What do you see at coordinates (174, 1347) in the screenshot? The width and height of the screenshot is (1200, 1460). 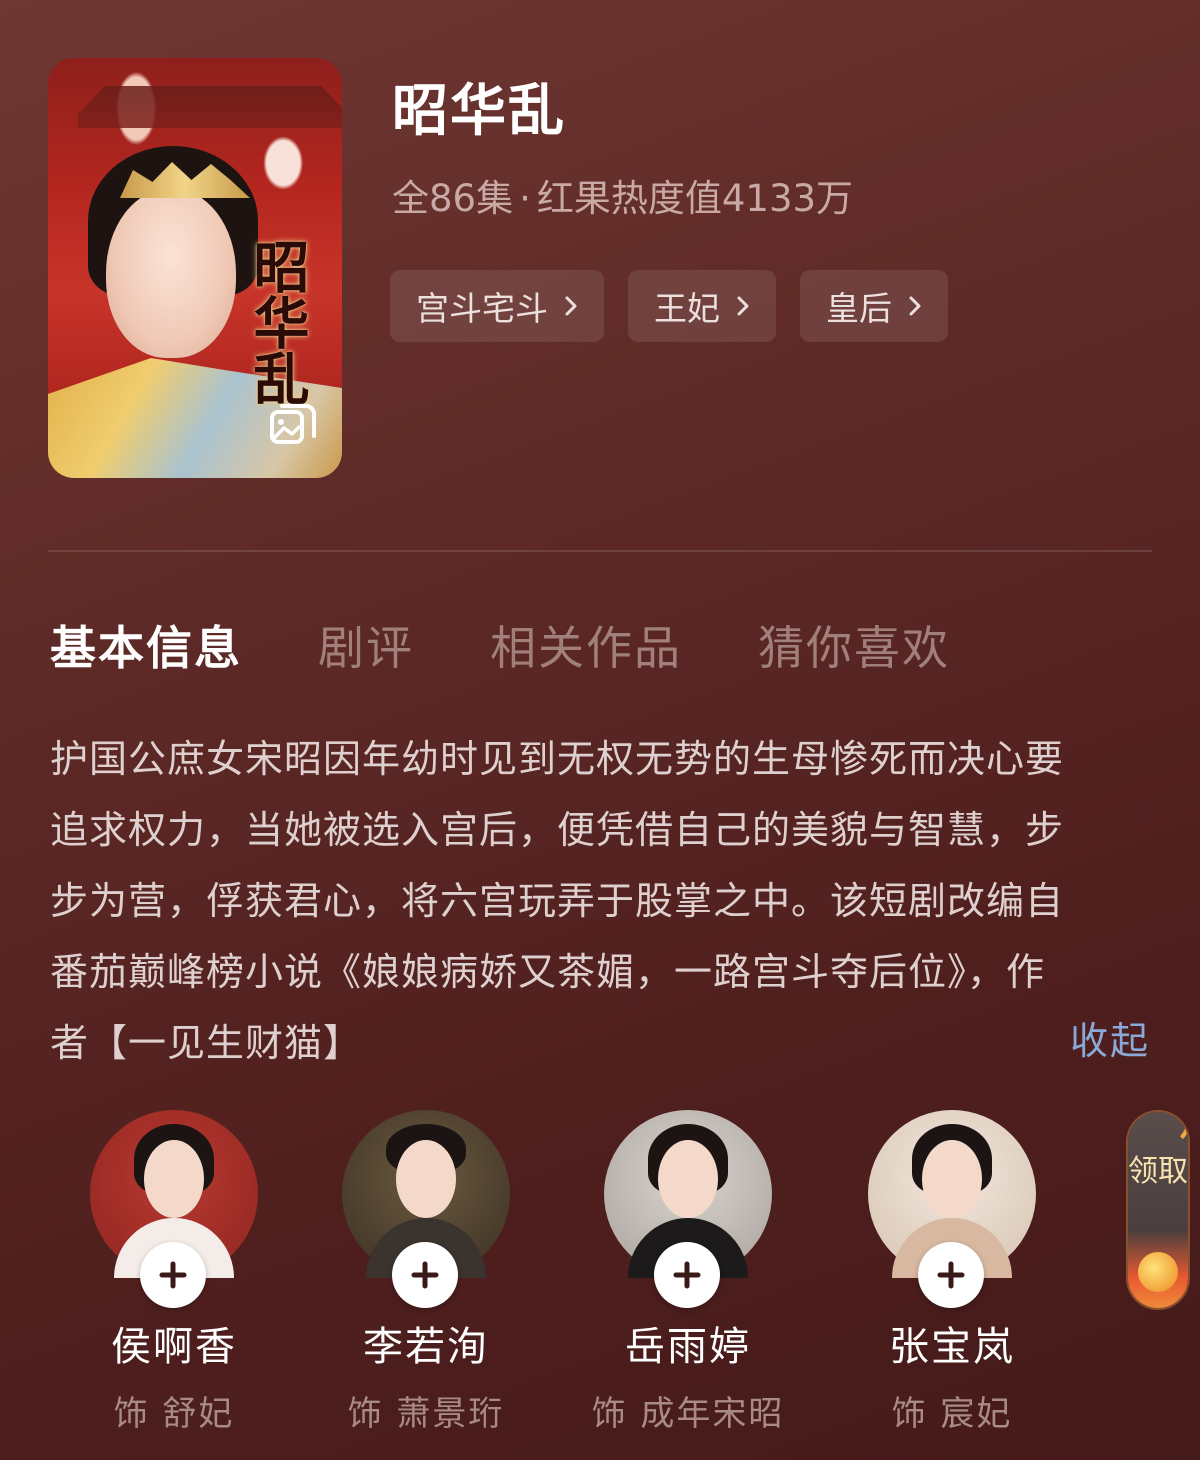 I see `cast-name: 侯啊香` at bounding box center [174, 1347].